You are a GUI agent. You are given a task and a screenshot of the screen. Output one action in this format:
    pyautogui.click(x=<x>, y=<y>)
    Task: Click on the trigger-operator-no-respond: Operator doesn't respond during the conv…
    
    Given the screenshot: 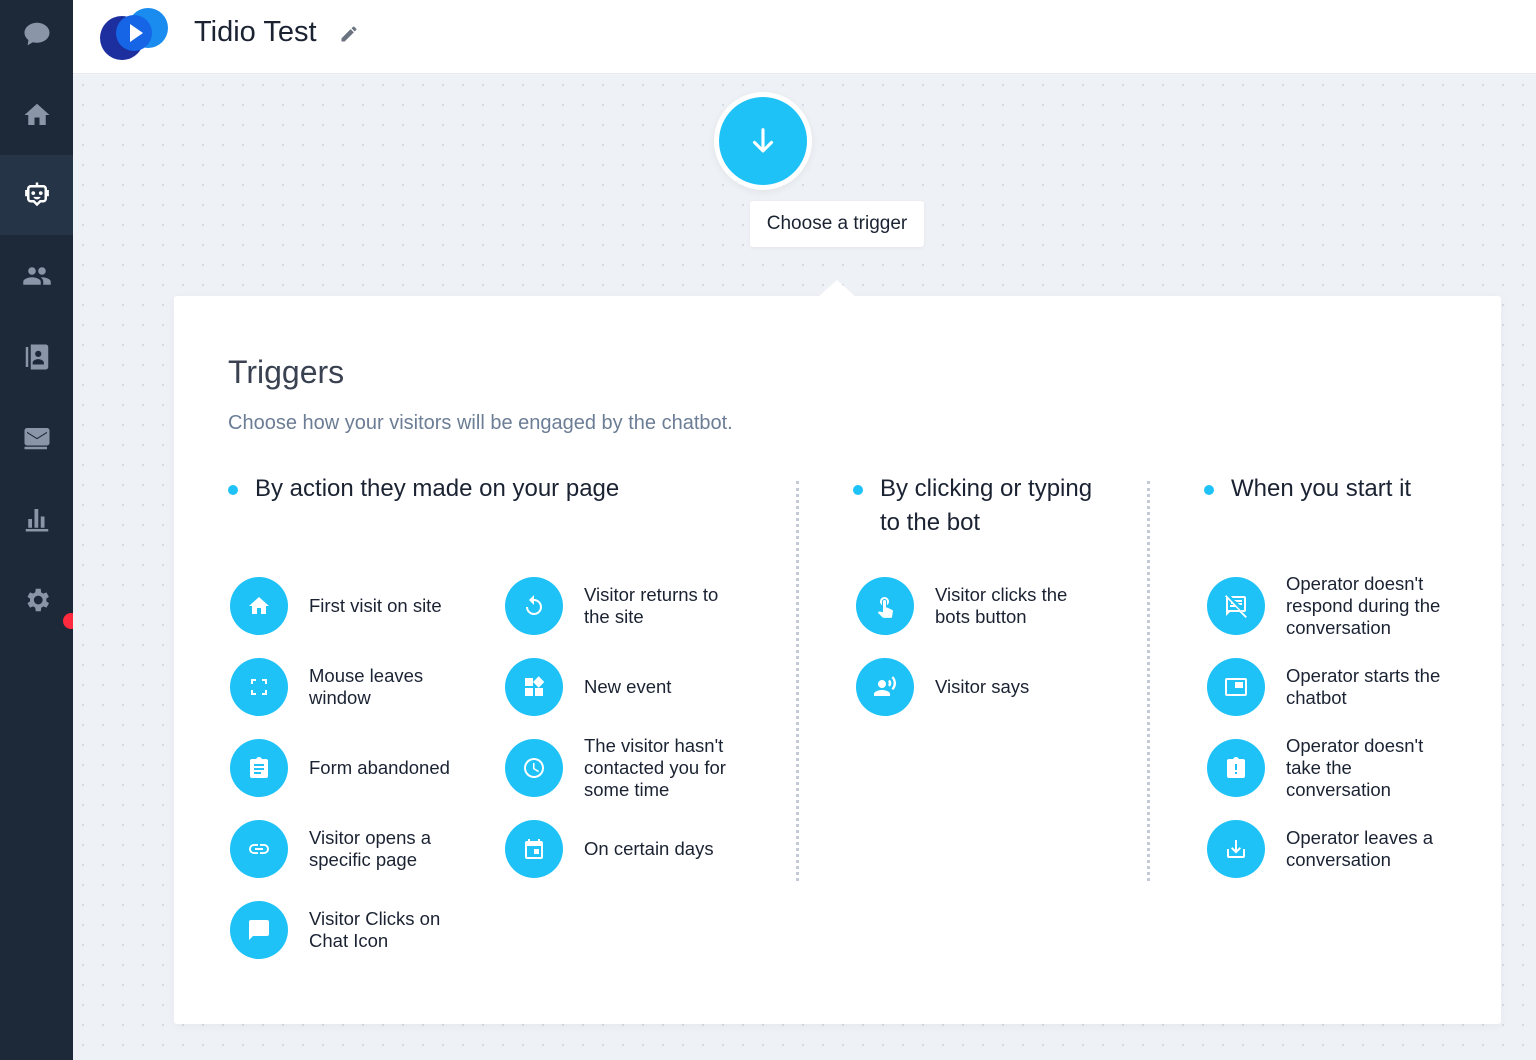 What is the action you would take?
    pyautogui.click(x=1331, y=605)
    